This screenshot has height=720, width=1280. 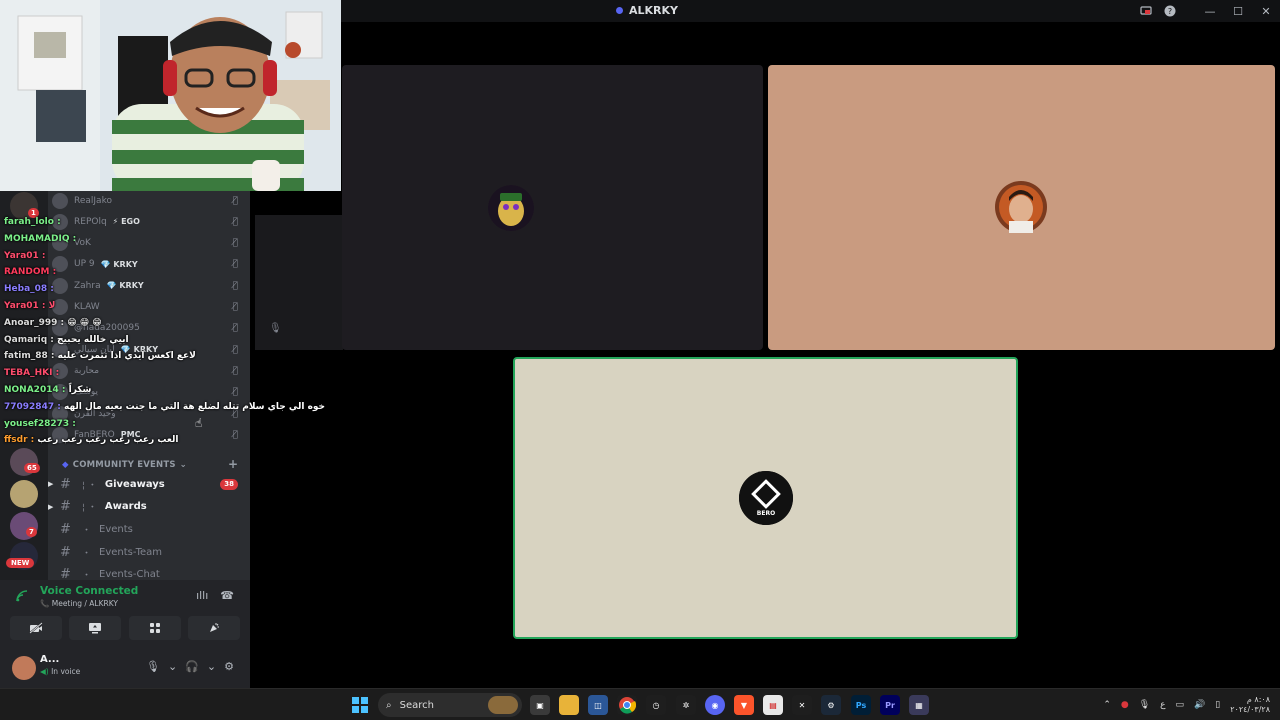 What do you see at coordinates (93, 200) in the screenshot?
I see `voice-member-name: RealJako` at bounding box center [93, 200].